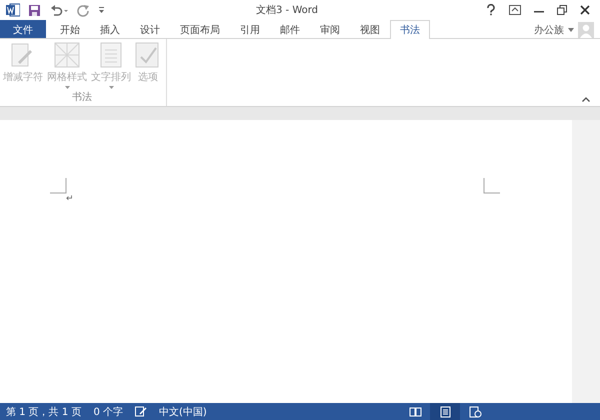 The image size is (600, 420). Describe the element at coordinates (491, 10) in the screenshot. I see `help-icon` at that location.